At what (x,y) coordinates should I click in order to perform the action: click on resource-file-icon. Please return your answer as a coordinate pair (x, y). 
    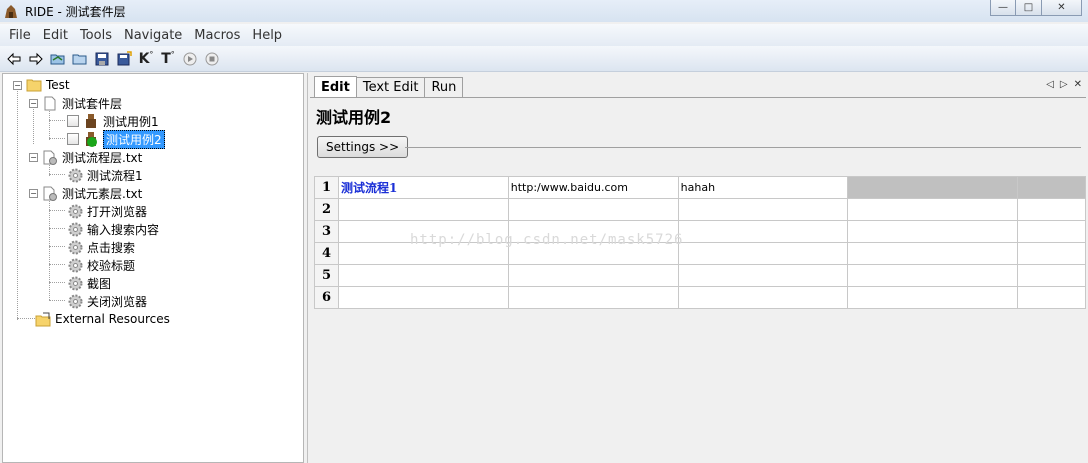
    Looking at the image, I should click on (50, 157).